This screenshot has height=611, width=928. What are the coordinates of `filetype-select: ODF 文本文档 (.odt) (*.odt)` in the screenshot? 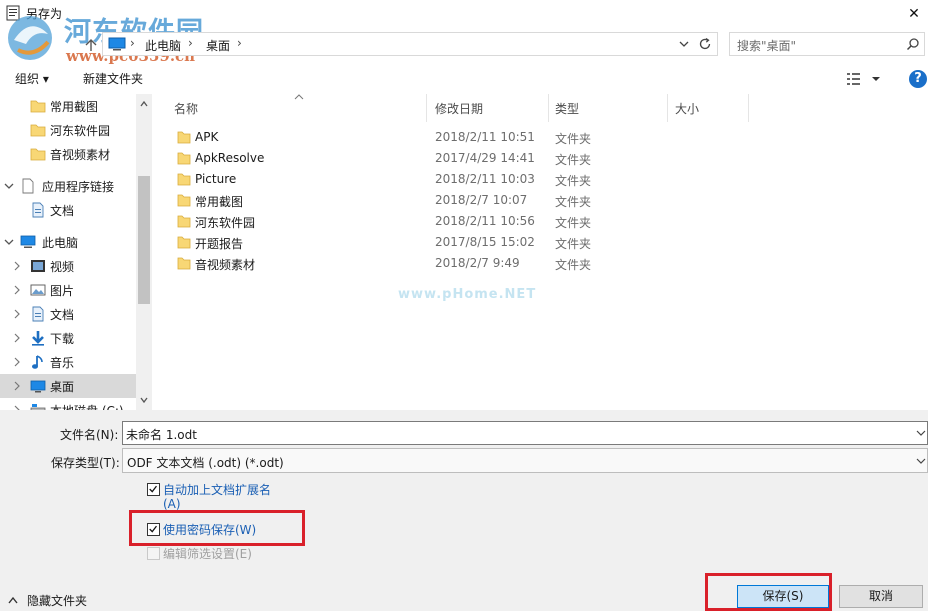 It's located at (525, 460).